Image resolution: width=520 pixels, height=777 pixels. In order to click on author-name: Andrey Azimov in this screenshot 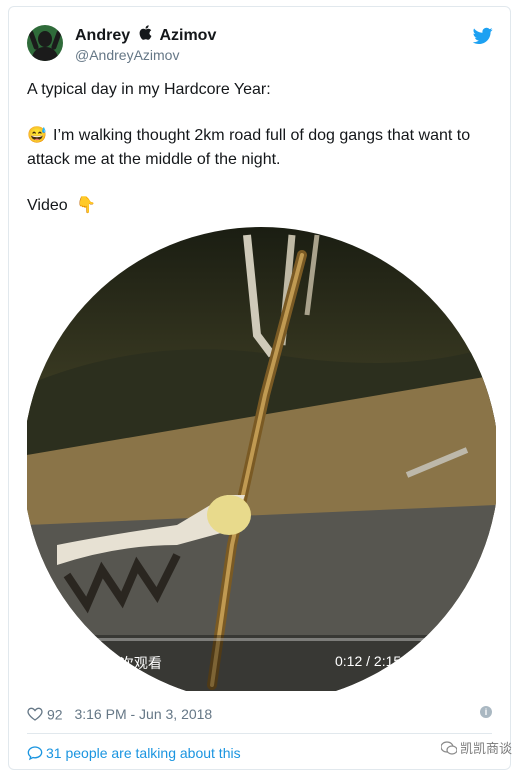, I will do `click(145, 35)`.